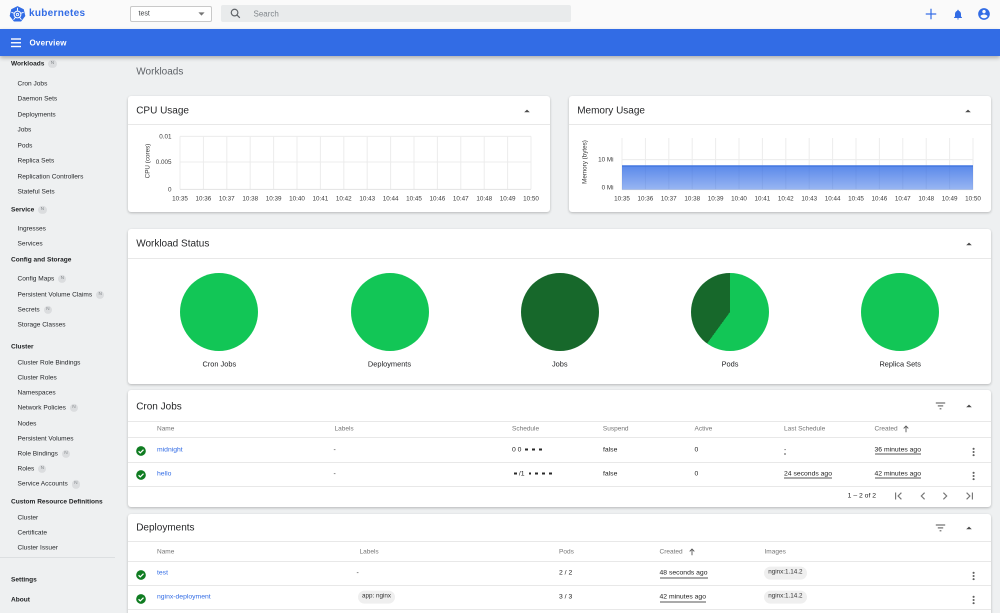  Describe the element at coordinates (170, 190) in the screenshot. I see `svg-text: 0` at that location.